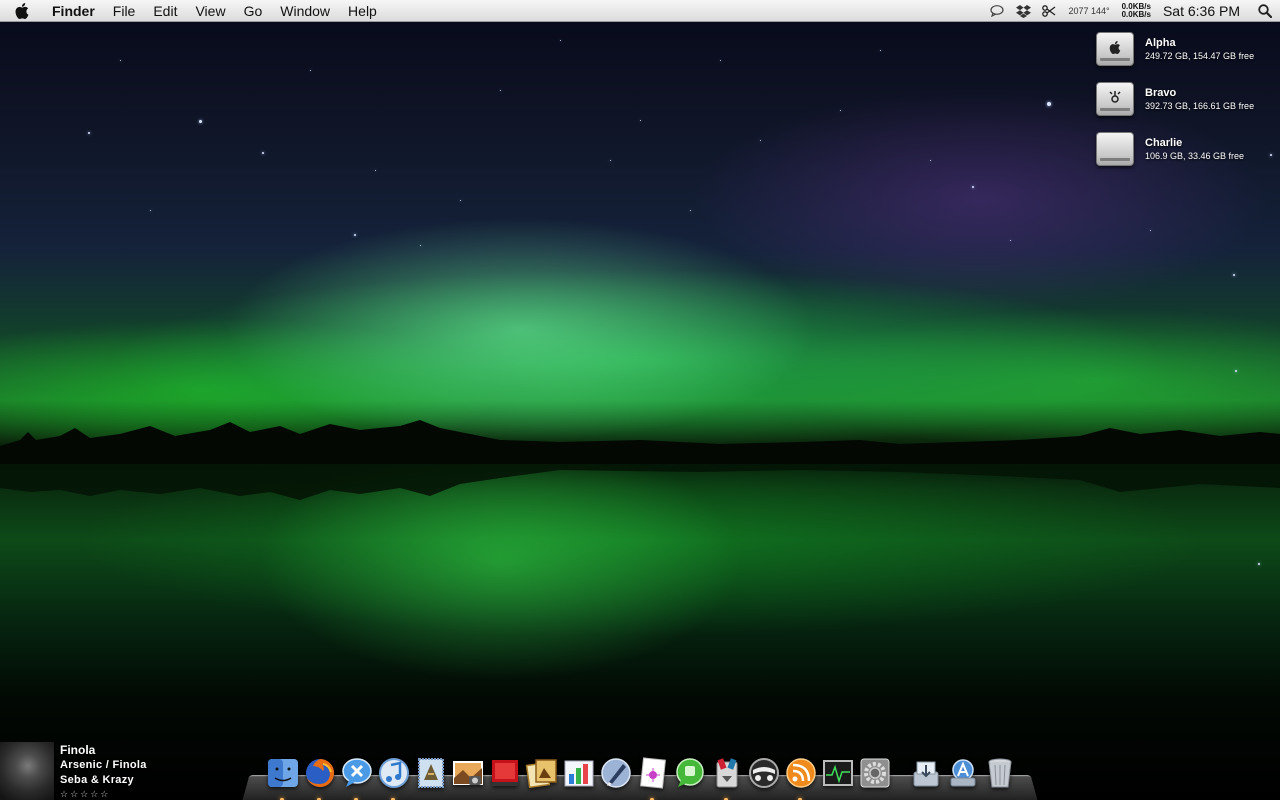 The height and width of the screenshot is (800, 1280). Describe the element at coordinates (1136, 14) in the screenshot. I see `net-download: 0.0KB/s` at that location.